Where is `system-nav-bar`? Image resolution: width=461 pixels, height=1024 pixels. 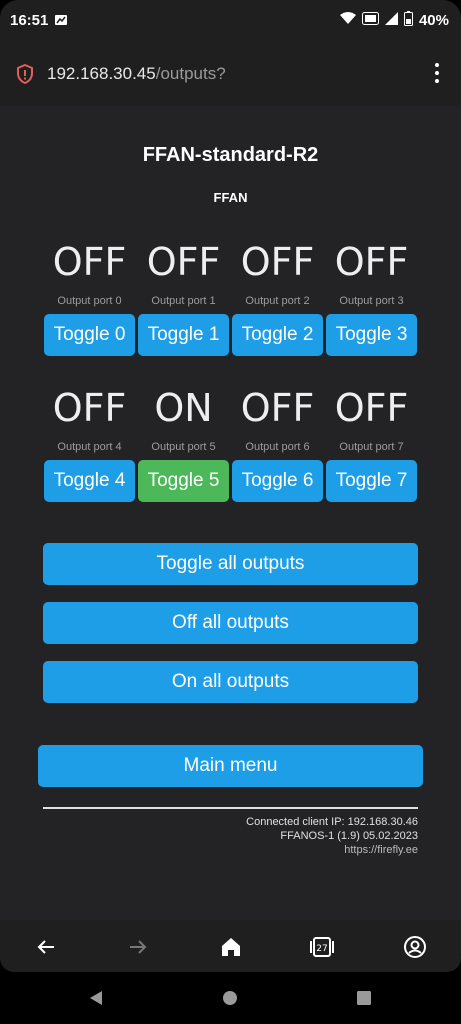 system-nav-bar is located at coordinates (230, 998).